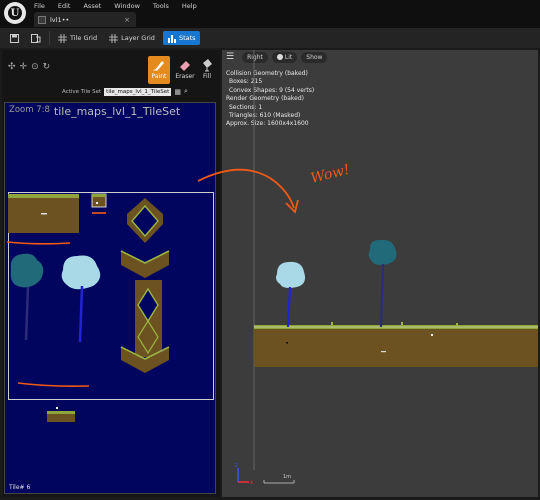  I want to click on close-tab-icon: ×, so click(127, 20).